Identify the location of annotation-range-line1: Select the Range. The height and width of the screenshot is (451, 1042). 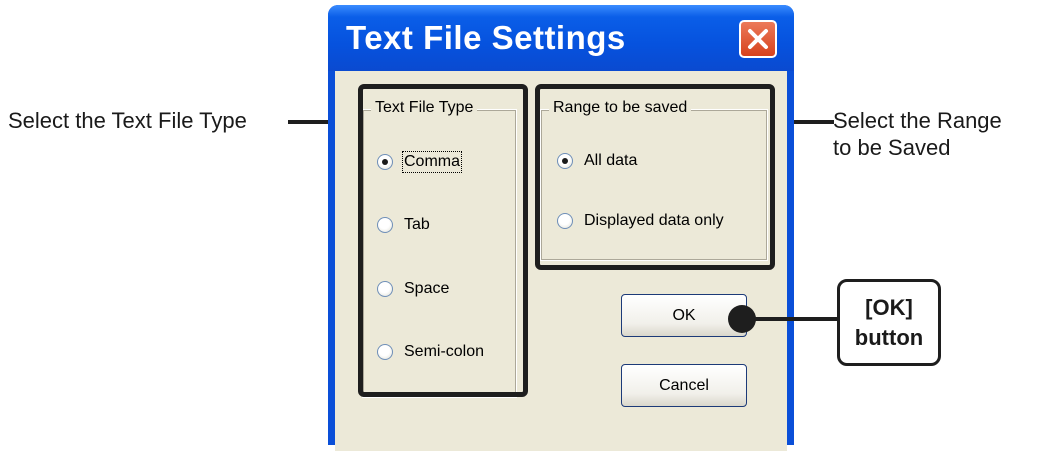
(917, 120).